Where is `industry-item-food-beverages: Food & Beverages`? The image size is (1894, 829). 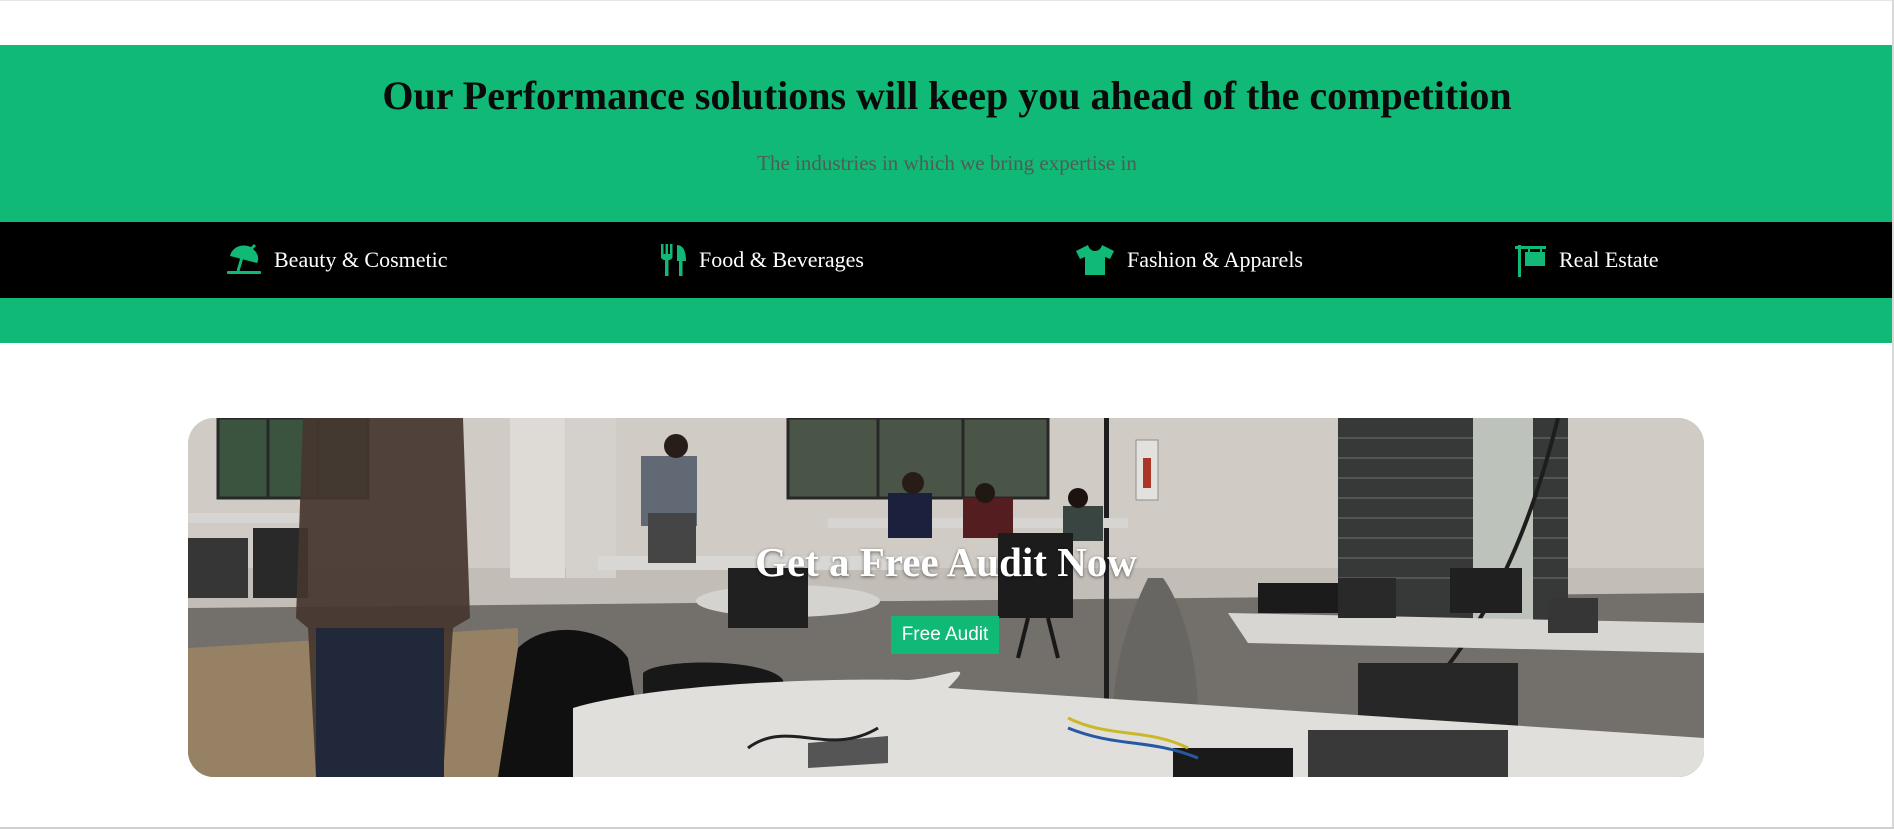
industry-item-food-beverages: Food & Beverages is located at coordinates (761, 260).